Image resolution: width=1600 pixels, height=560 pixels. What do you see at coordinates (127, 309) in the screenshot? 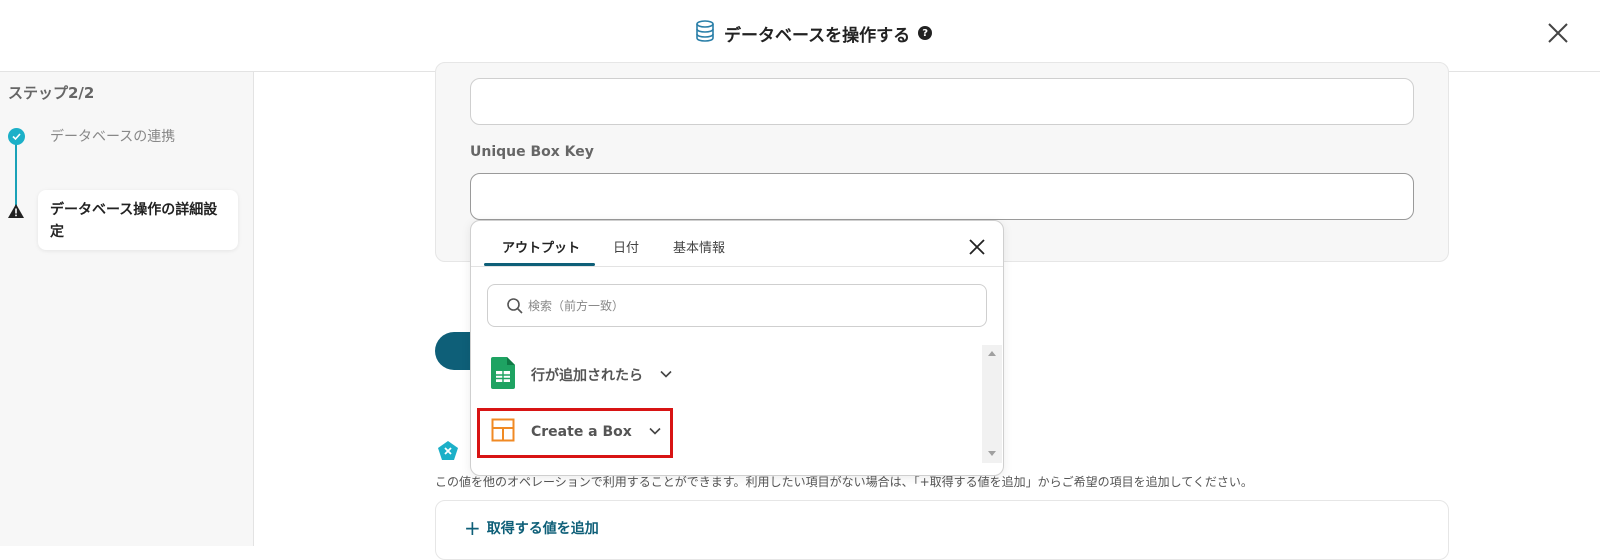
I see `step-sidebar: ステップ2/2 データベースの連携 データベース操作の詳細設定` at bounding box center [127, 309].